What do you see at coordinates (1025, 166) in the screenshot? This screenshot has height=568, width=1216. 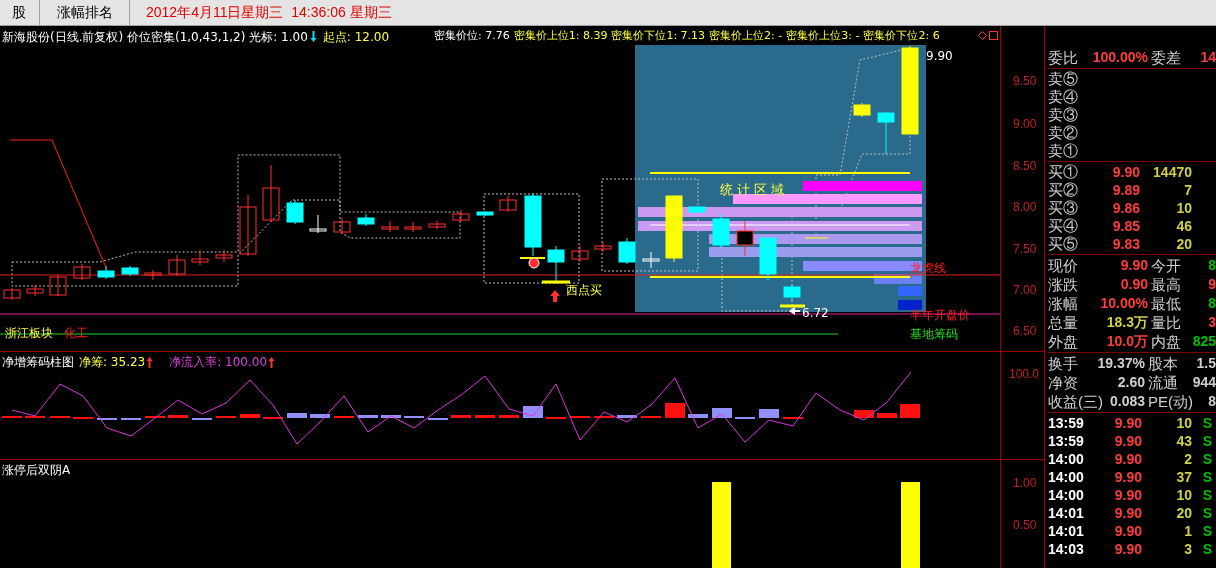 I see `axis-tick-label: 8.50` at bounding box center [1025, 166].